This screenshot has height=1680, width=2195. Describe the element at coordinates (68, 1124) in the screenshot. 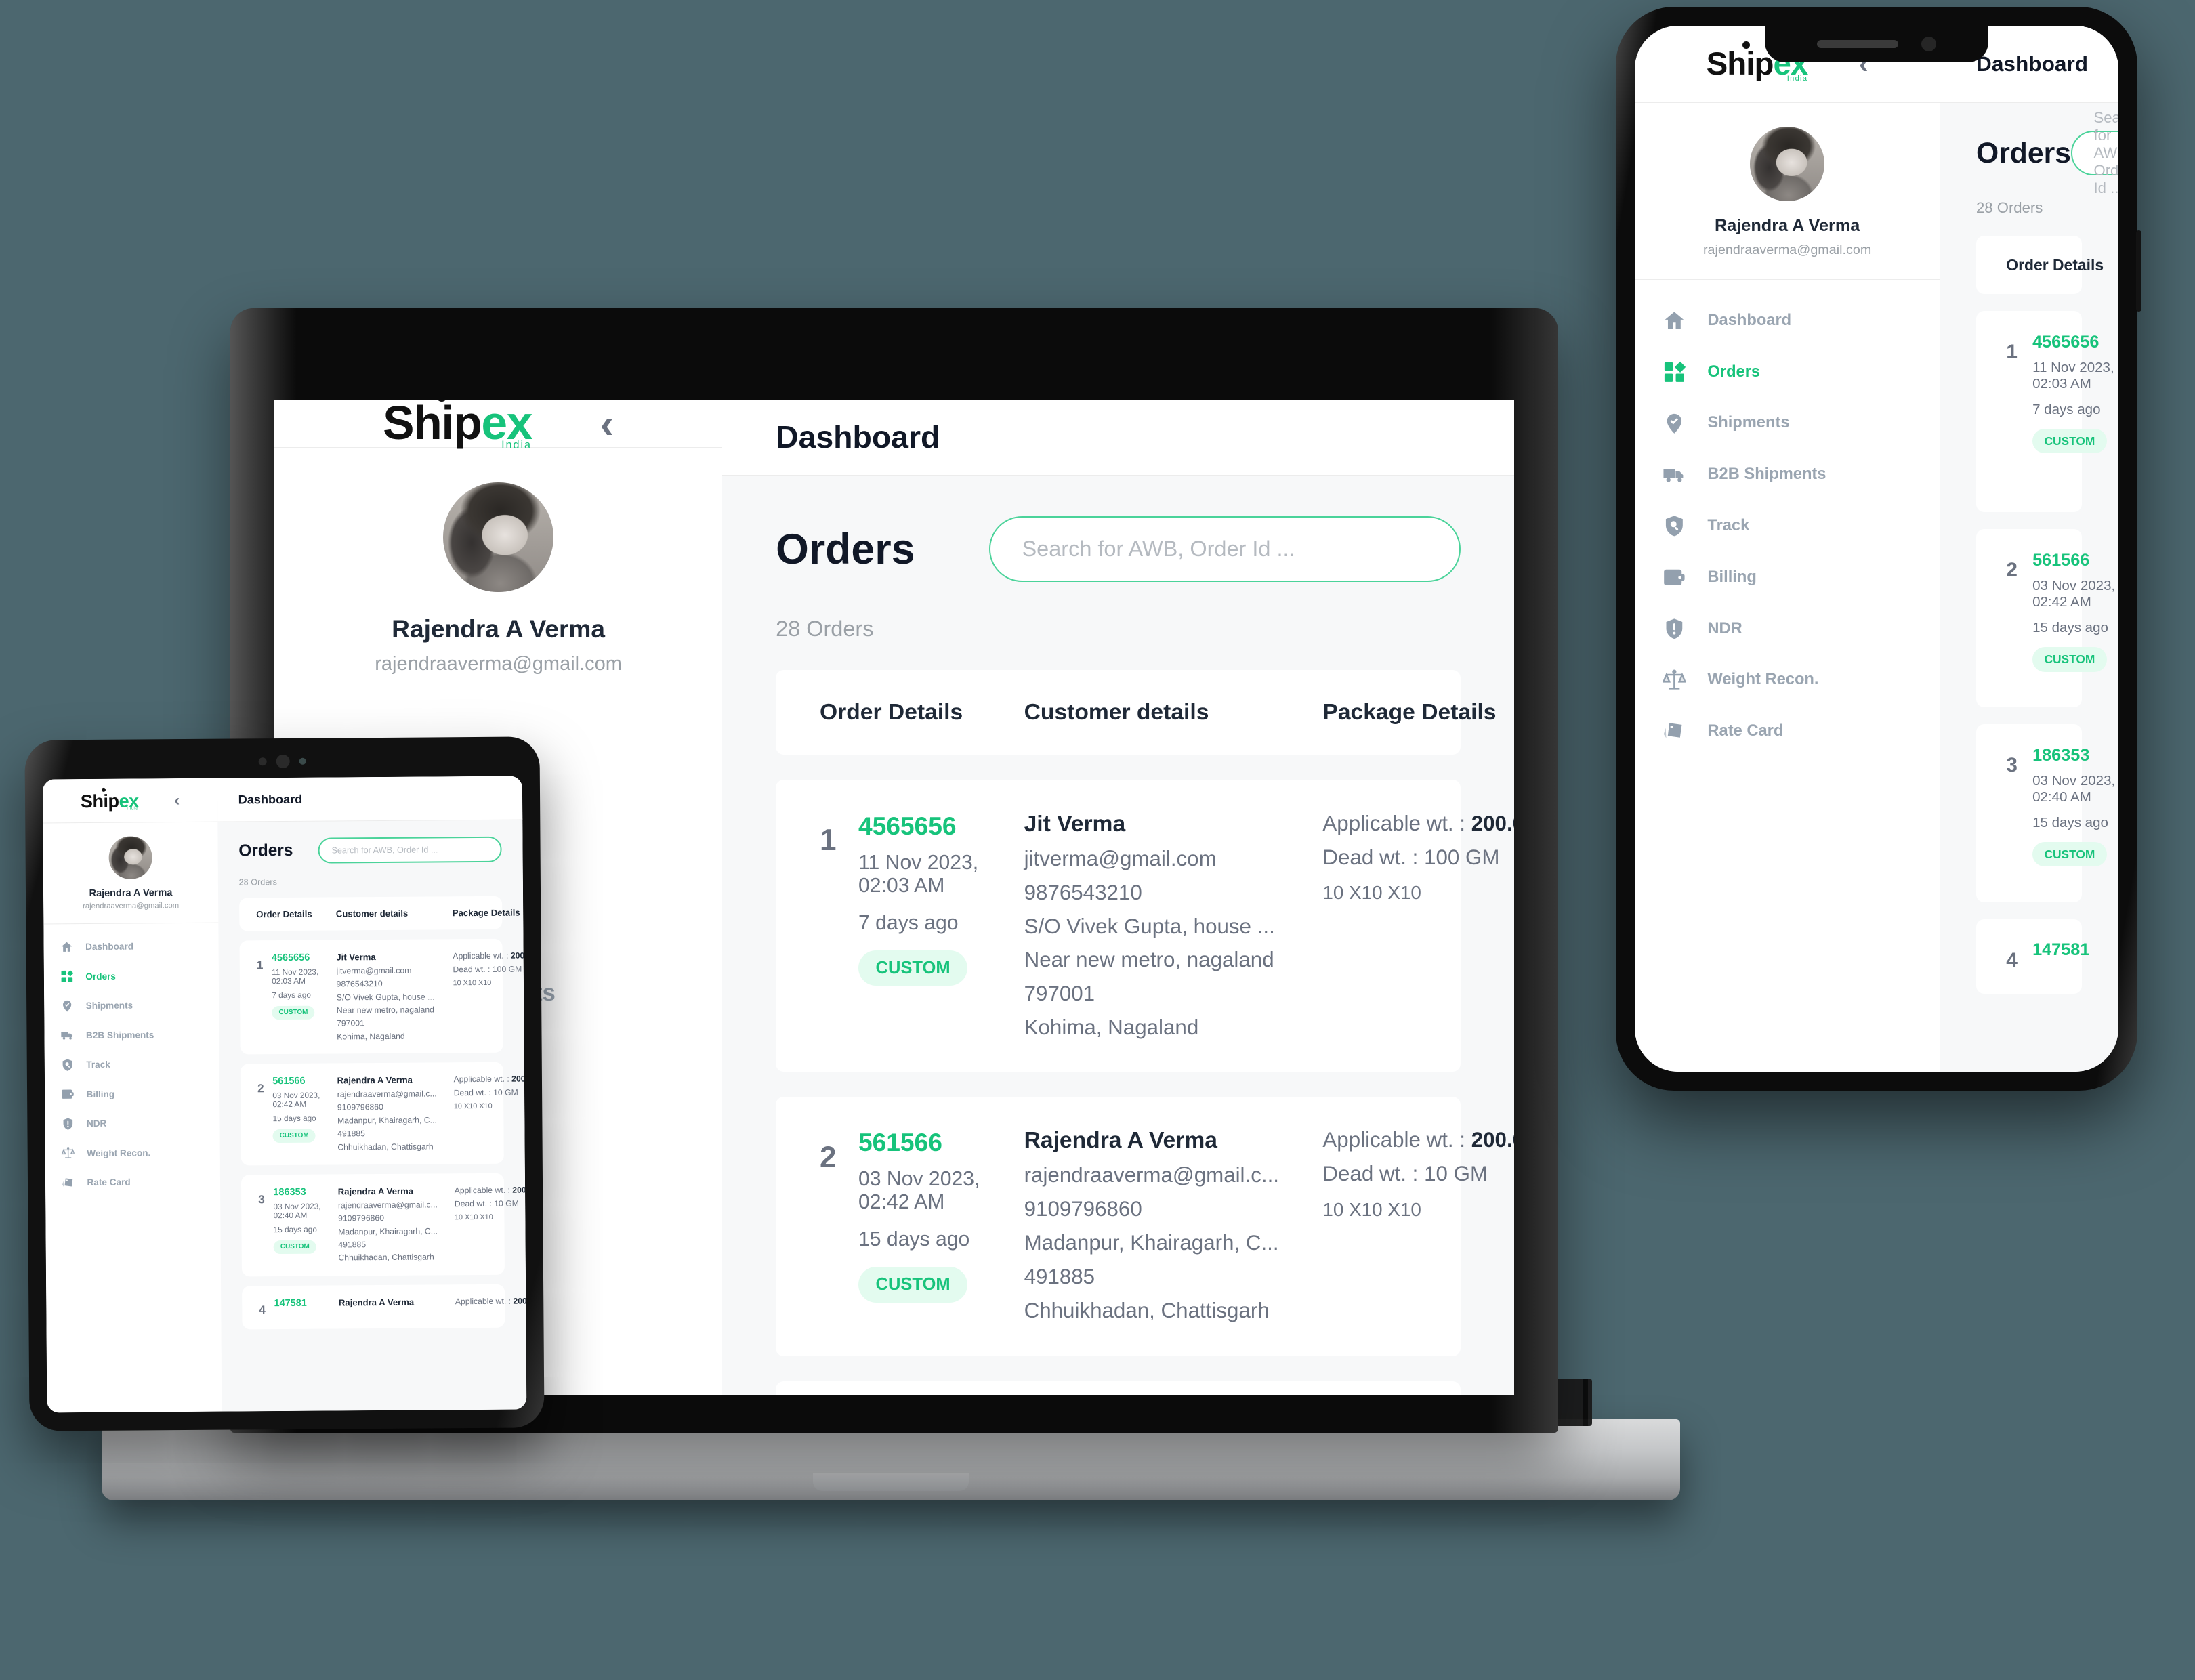

I see `shield-alert-icon` at that location.